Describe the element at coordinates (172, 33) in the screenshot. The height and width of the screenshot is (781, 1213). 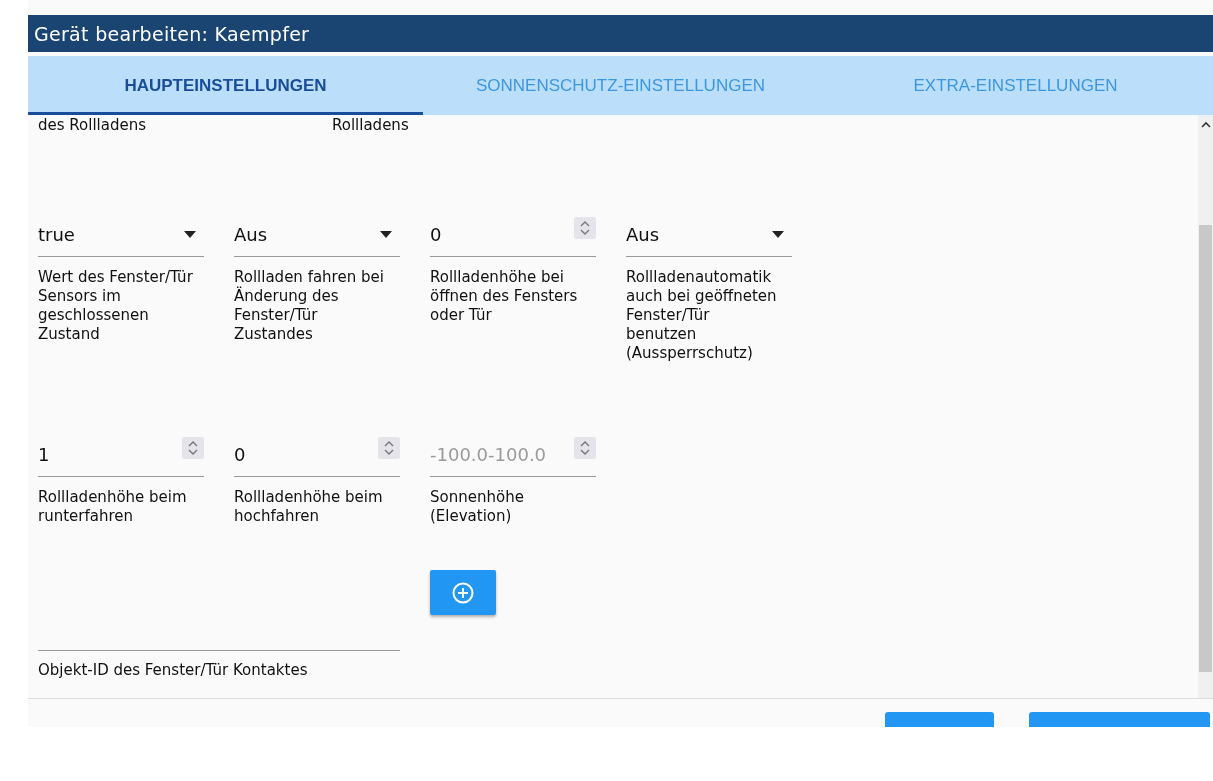
I see `dialog-title: Gerät bearbeiten: Kaempfer` at that location.